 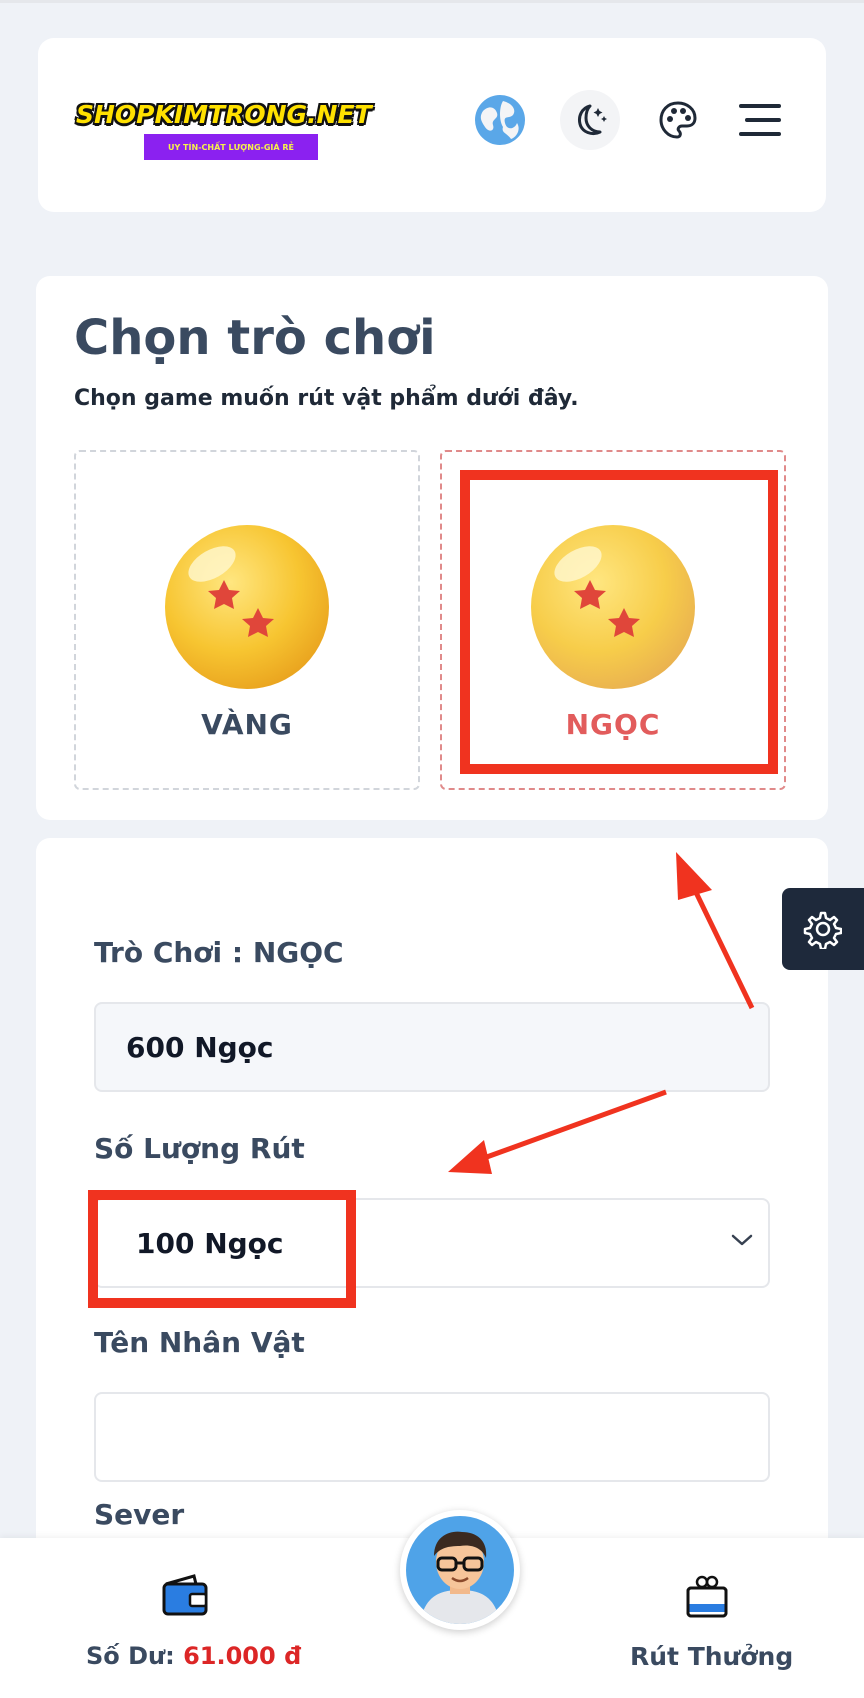 I want to click on nav-balance: Số Dư: 61.000 đ, so click(x=185, y=1624).